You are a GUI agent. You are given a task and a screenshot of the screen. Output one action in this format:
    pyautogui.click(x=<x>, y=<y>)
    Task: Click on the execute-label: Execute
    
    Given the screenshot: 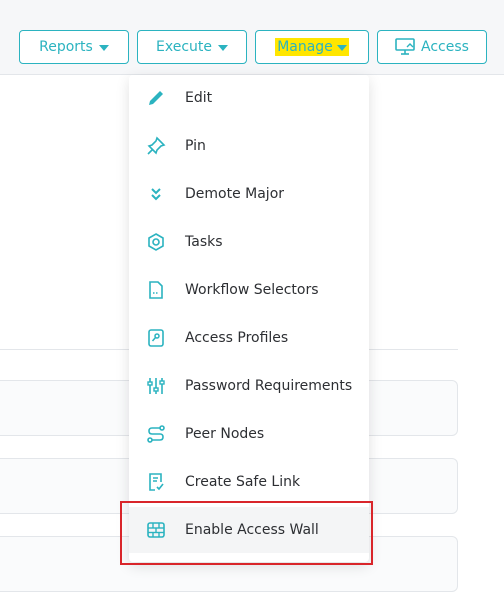 What is the action you would take?
    pyautogui.click(x=184, y=47)
    